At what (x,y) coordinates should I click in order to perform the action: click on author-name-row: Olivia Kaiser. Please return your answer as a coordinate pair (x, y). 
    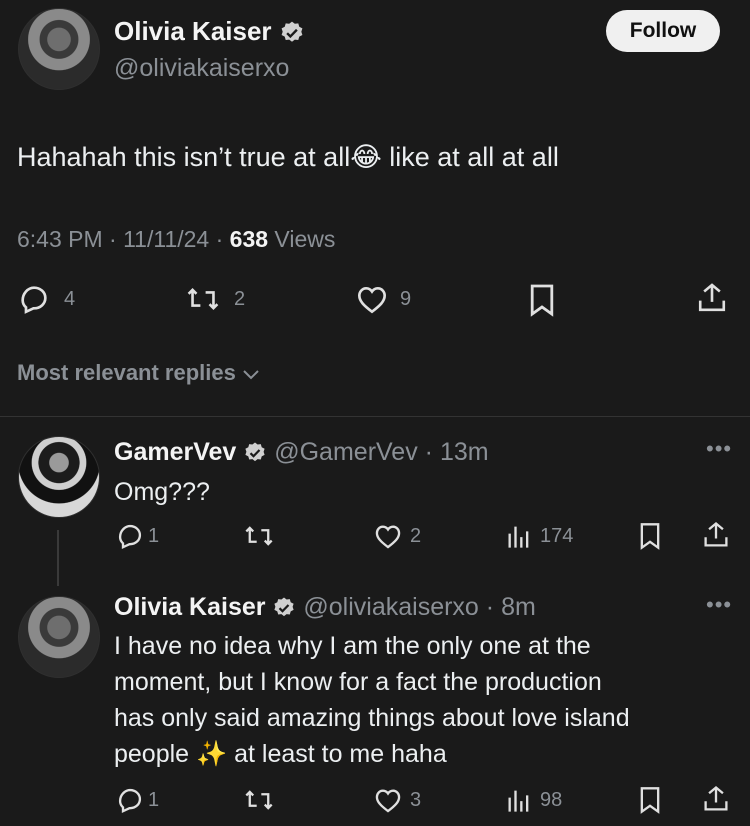
    Looking at the image, I should click on (209, 31).